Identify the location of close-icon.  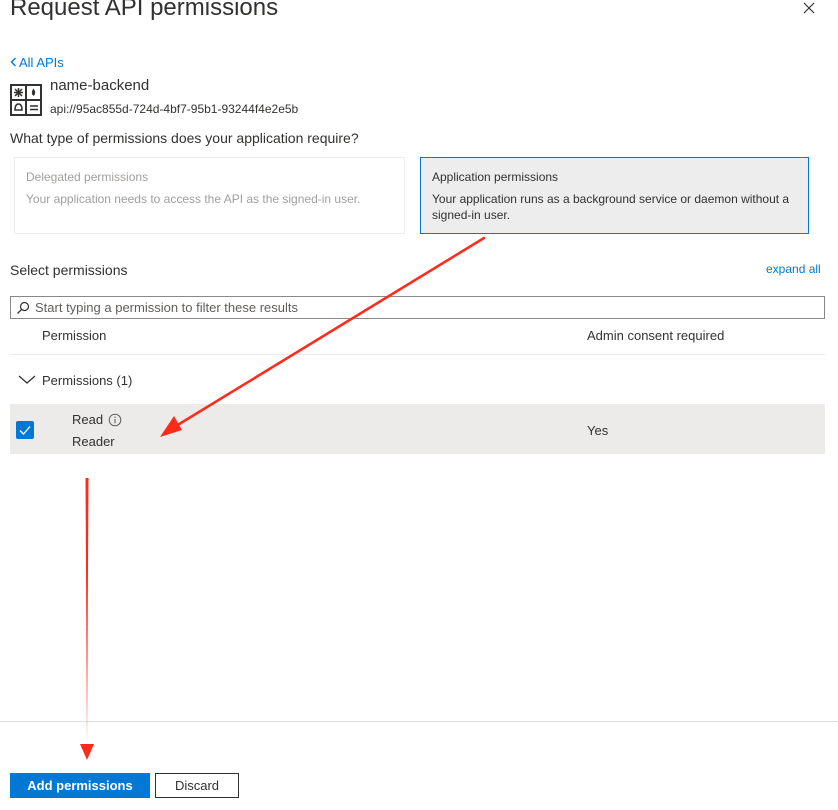
(809, 8).